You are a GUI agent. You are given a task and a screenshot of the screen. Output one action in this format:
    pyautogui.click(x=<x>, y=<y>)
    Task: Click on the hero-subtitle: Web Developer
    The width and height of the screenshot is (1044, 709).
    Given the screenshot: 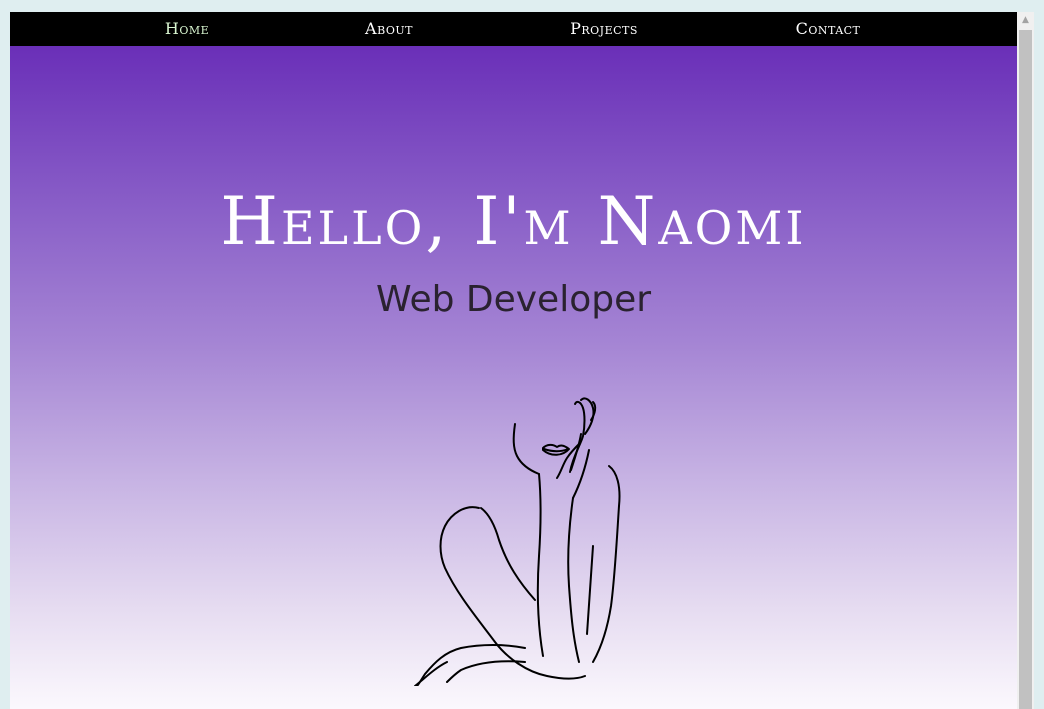 What is the action you would take?
    pyautogui.click(x=513, y=299)
    